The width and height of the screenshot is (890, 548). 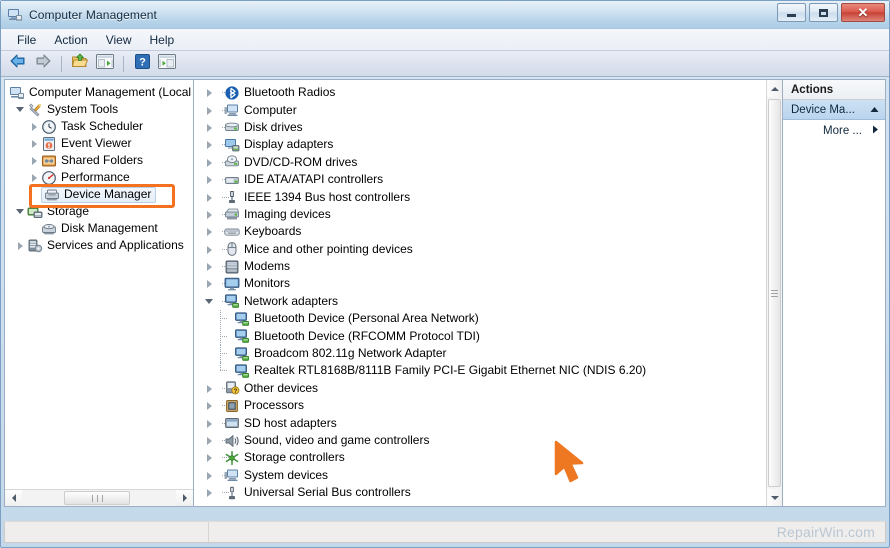 I want to click on close-button: ✕, so click(x=863, y=12).